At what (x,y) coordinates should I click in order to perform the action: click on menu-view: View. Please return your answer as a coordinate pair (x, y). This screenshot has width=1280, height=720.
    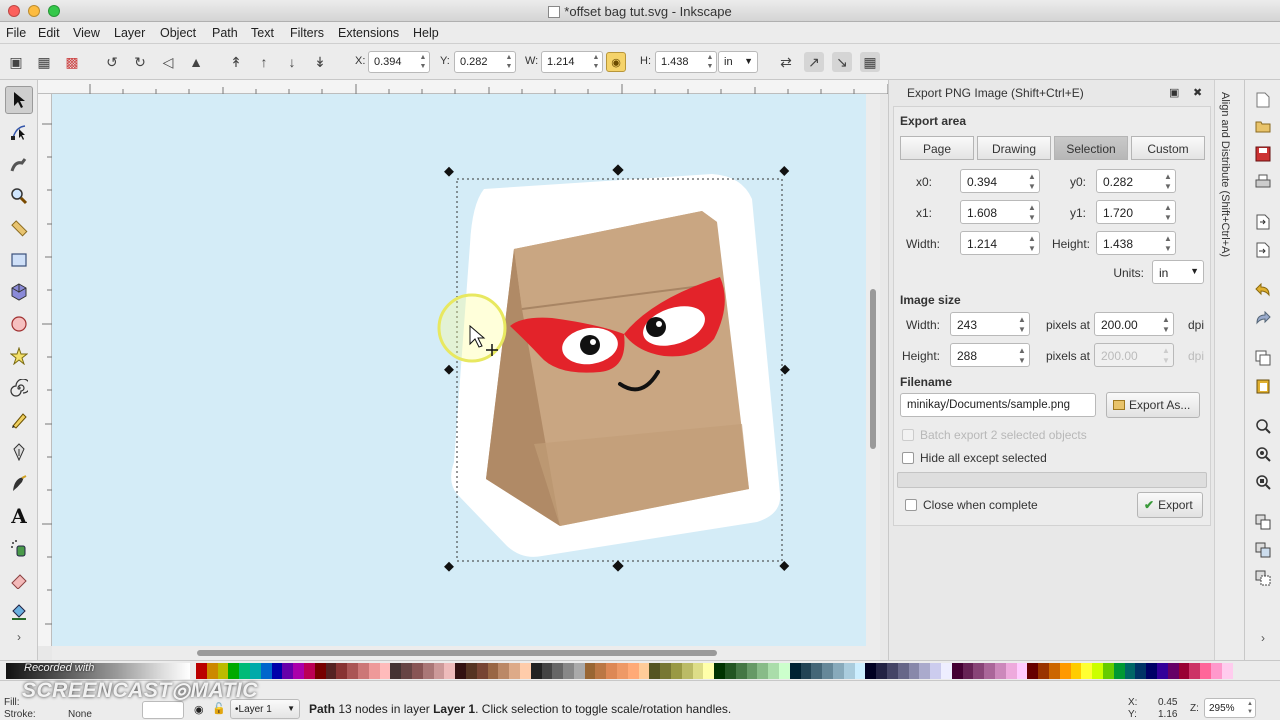
    Looking at the image, I should click on (86, 33).